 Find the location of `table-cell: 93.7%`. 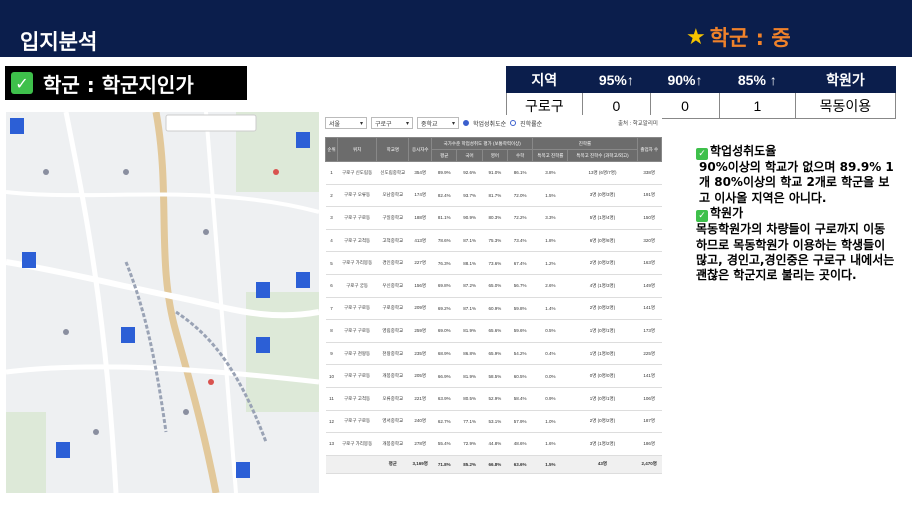

table-cell: 93.7% is located at coordinates (469, 196).